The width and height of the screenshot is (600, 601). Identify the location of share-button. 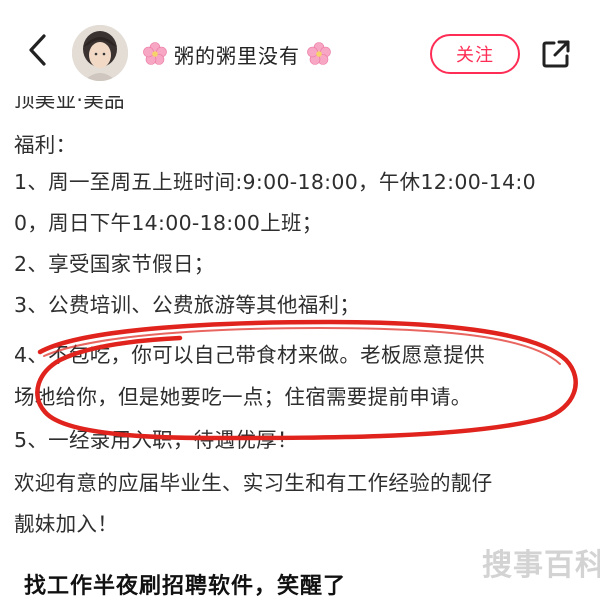
(556, 54).